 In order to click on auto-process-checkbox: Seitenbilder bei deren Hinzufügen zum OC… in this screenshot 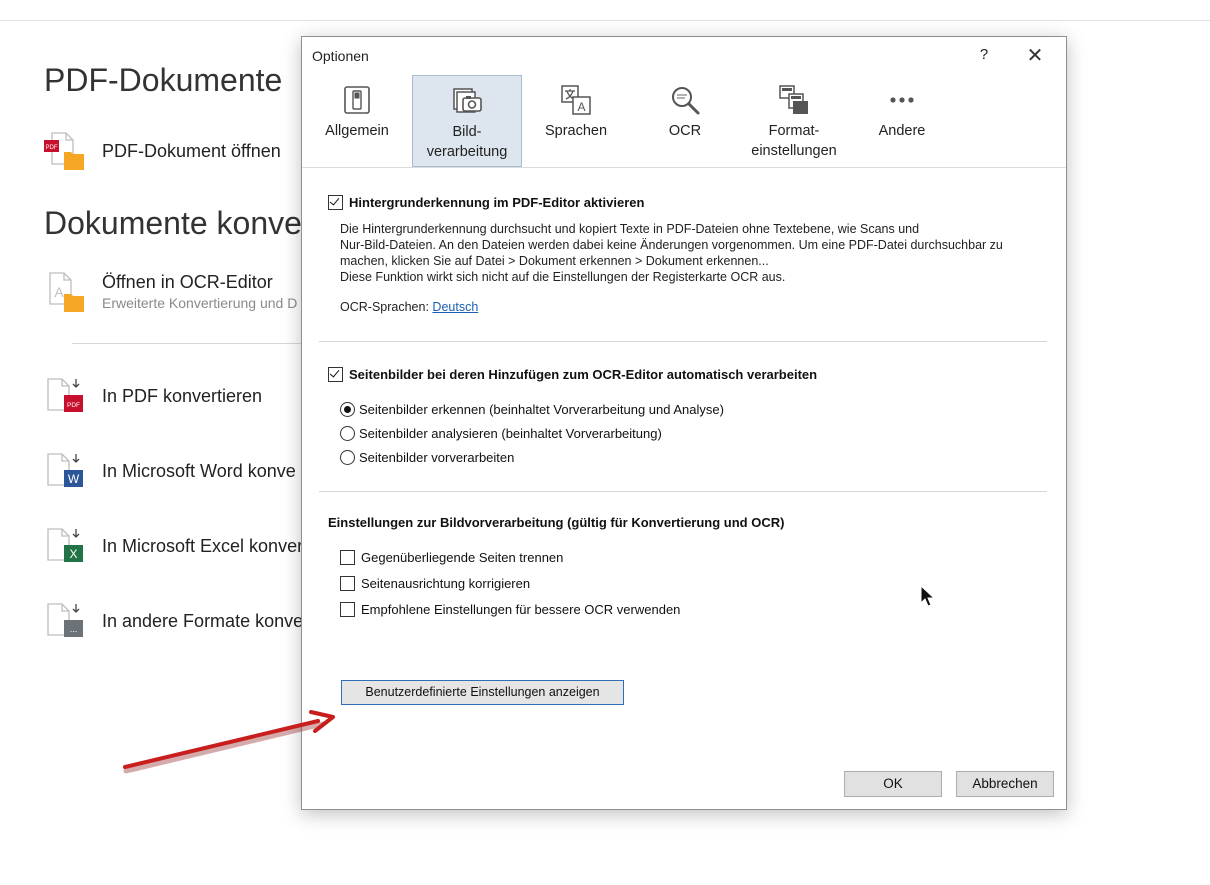, I will do `click(572, 374)`.